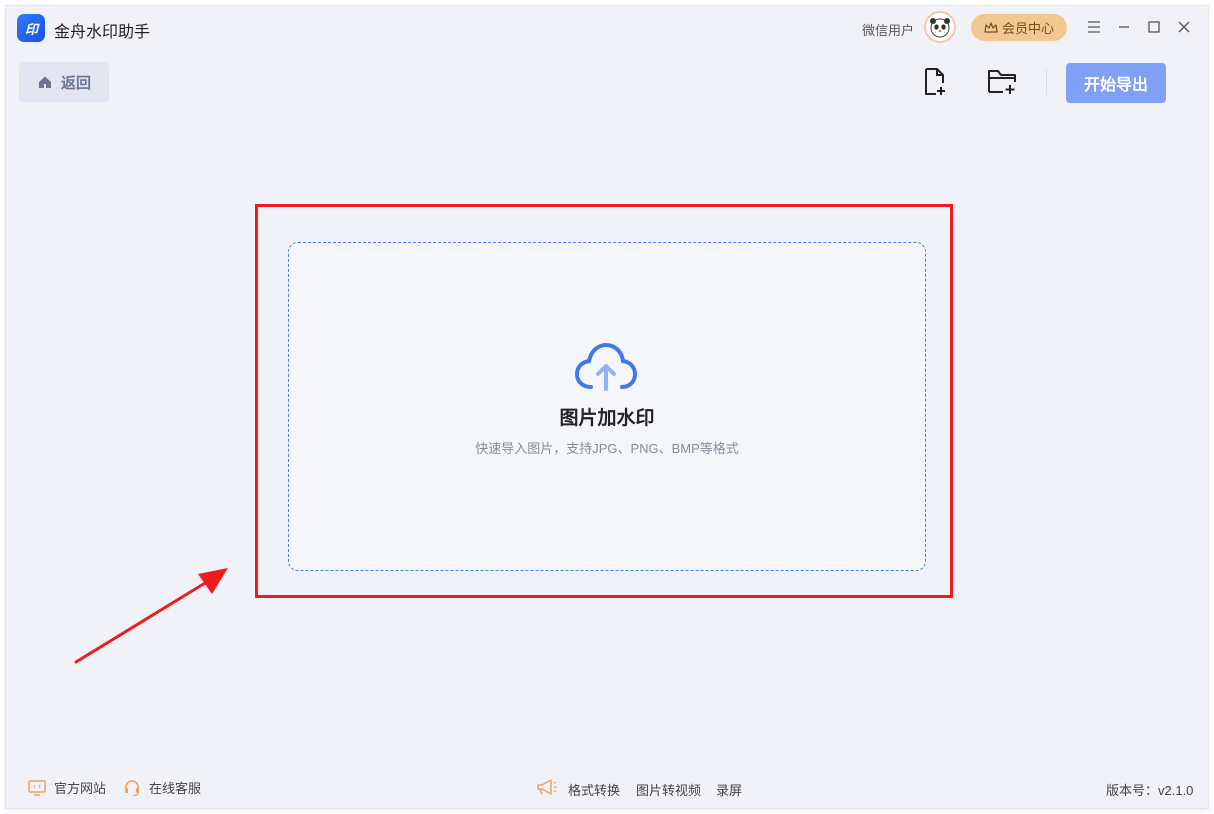  I want to click on format-convert-link: 格式转换, so click(594, 789).